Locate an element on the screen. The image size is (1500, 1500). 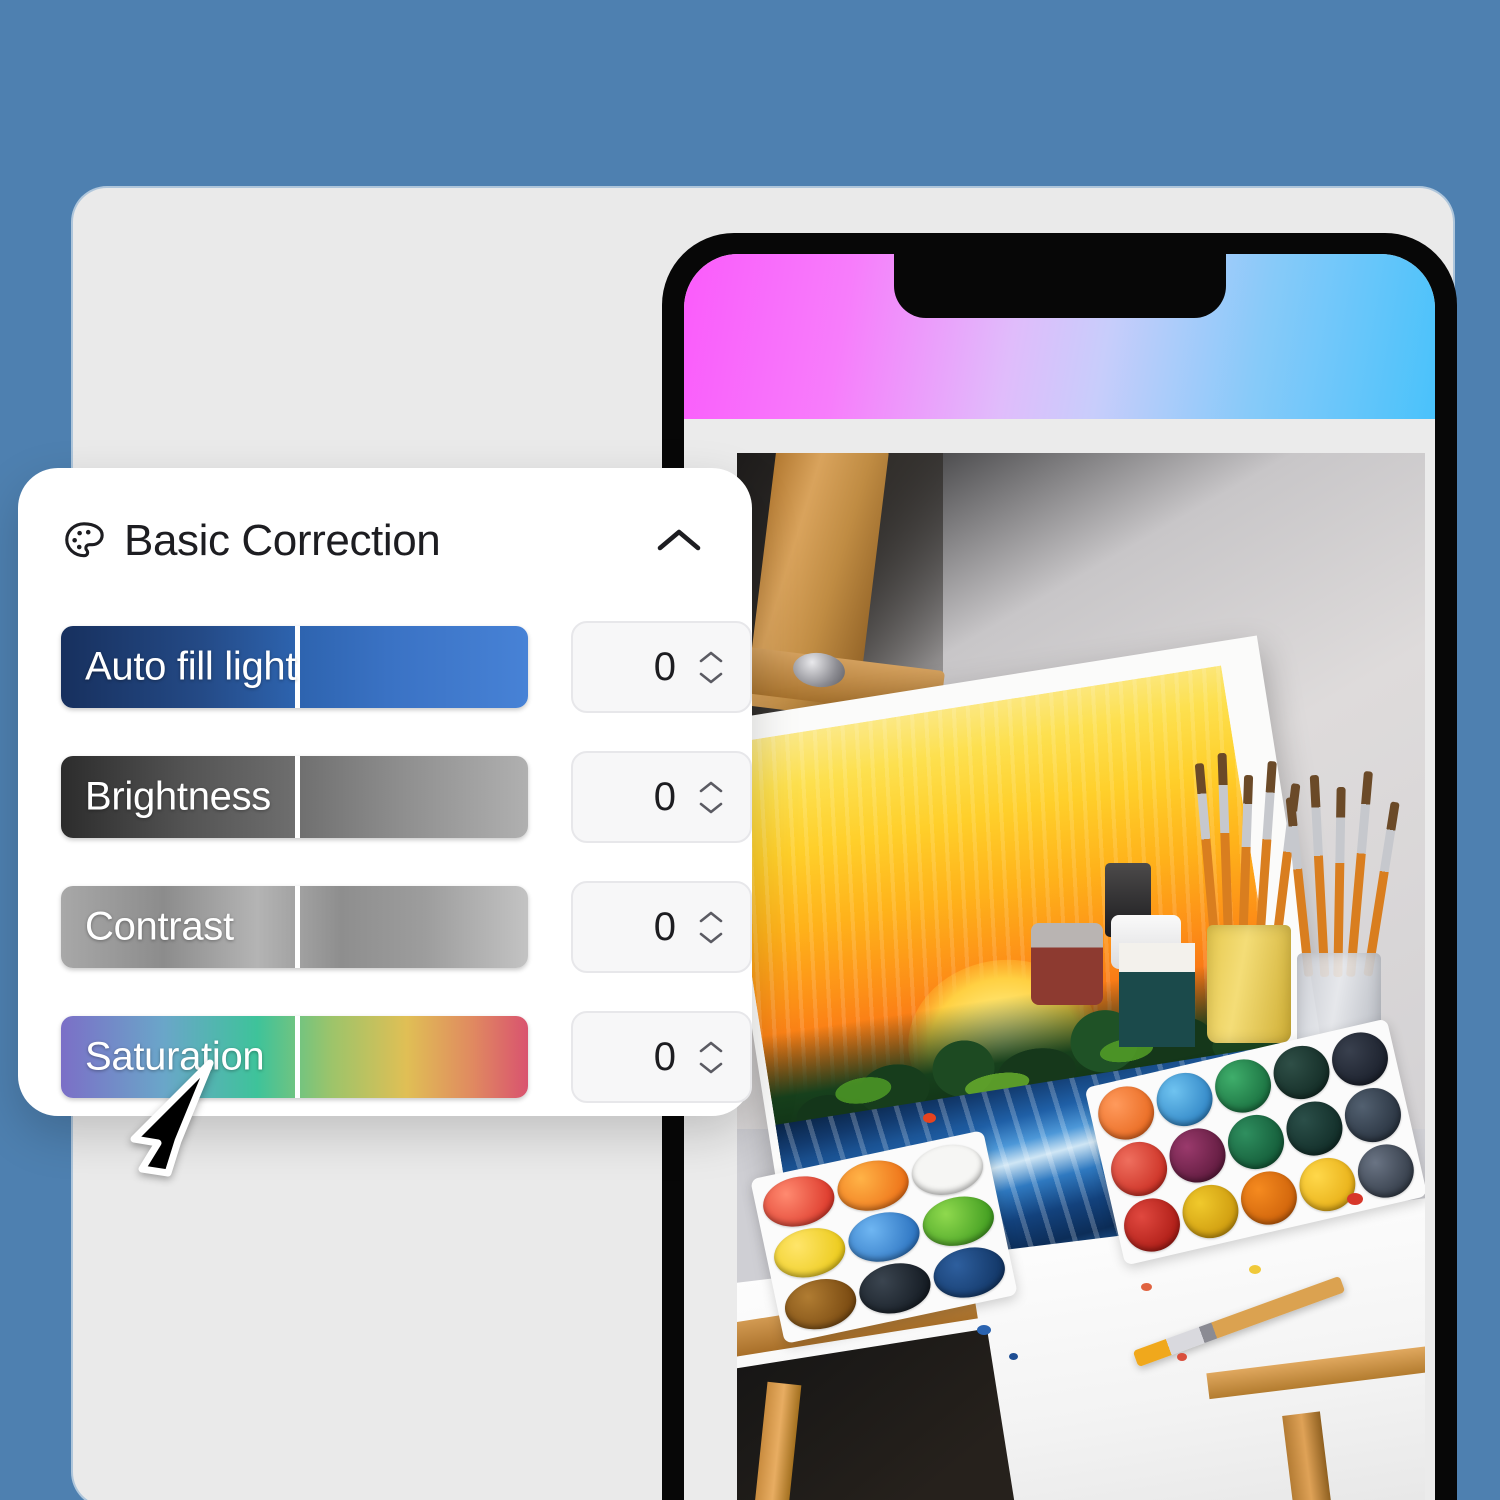
contrast-slider: Contrast is located at coordinates (294, 927).